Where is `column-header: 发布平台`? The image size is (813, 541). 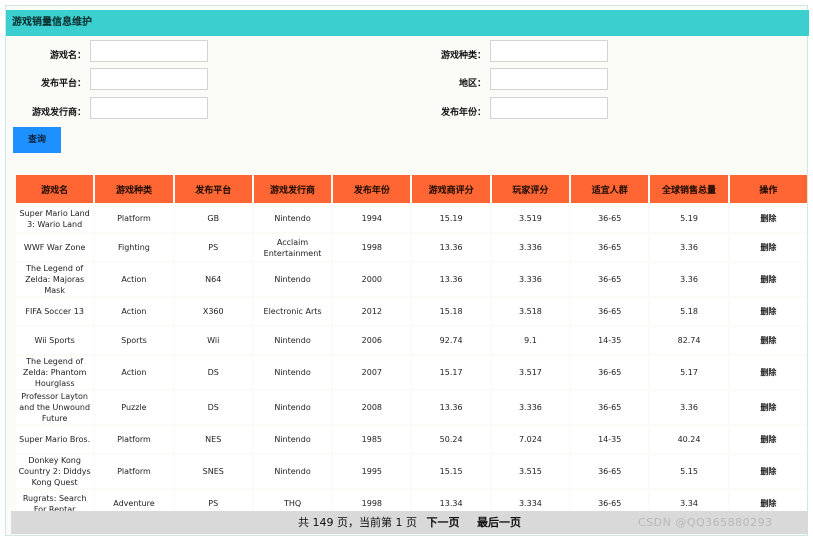
column-header: 发布平台 is located at coordinates (213, 189).